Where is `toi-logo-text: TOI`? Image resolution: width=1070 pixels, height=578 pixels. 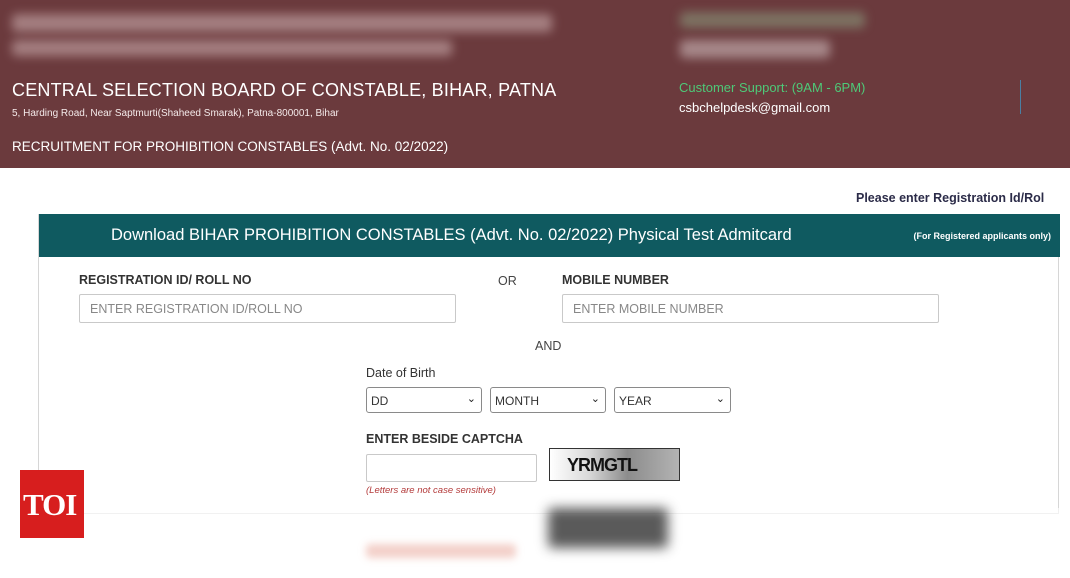 toi-logo-text: TOI is located at coordinates (50, 504).